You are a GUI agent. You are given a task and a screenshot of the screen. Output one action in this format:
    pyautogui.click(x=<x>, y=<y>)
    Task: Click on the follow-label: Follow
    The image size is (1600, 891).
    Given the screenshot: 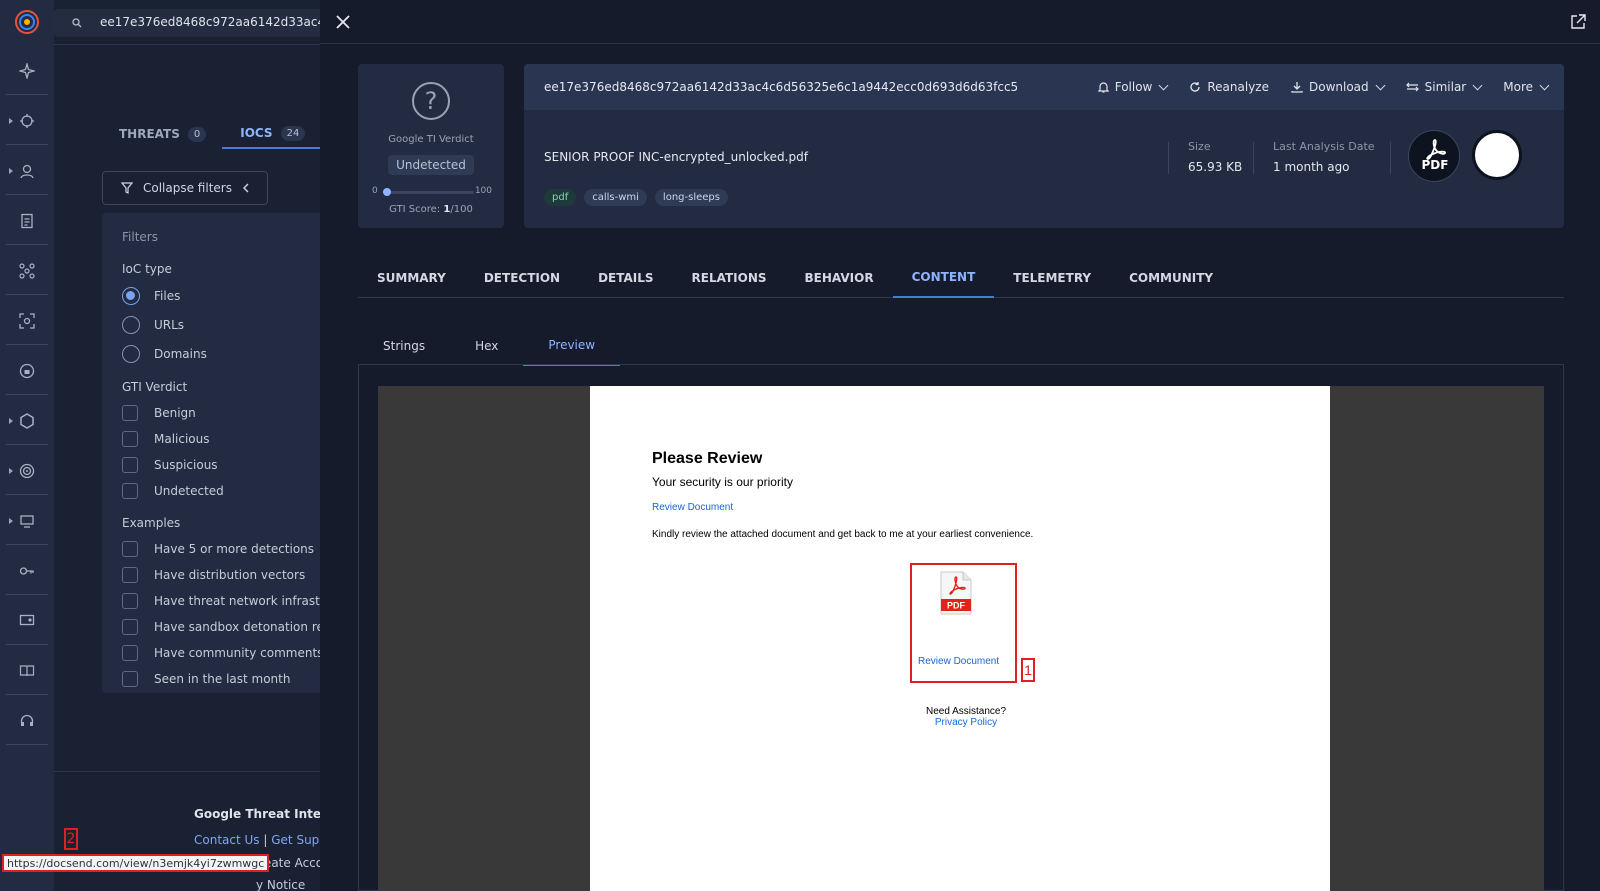 What is the action you would take?
    pyautogui.click(x=1133, y=87)
    